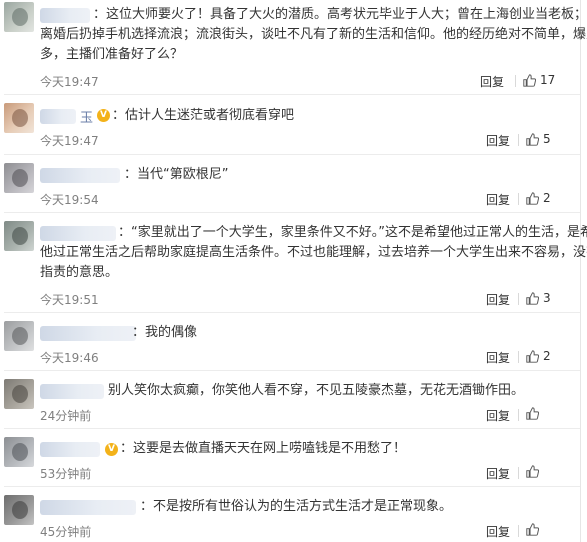 This screenshot has width=587, height=542. I want to click on comment-item: ：当代“第欧根尼” 今天19:54 回复 2, so click(290, 184).